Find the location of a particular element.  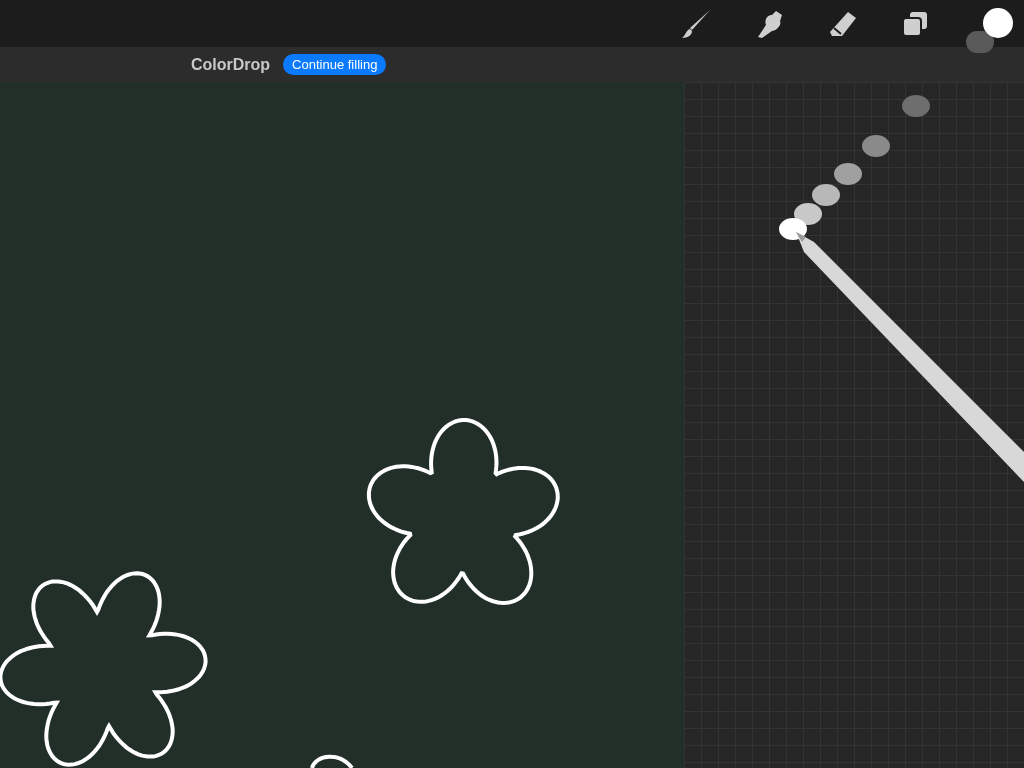

paintbrush-icon is located at coordinates (696, 23).